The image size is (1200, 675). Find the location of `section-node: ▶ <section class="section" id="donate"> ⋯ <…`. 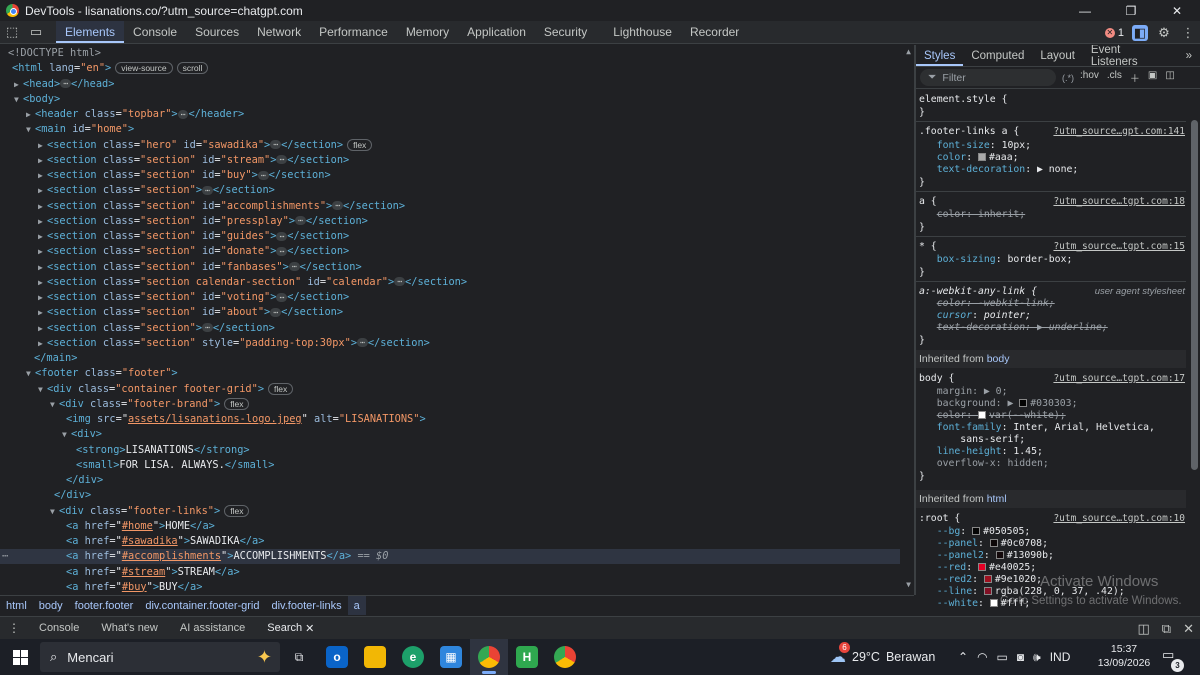

section-node: ▶ <section class="section" id="donate"> ⋯ <… is located at coordinates (193, 251).